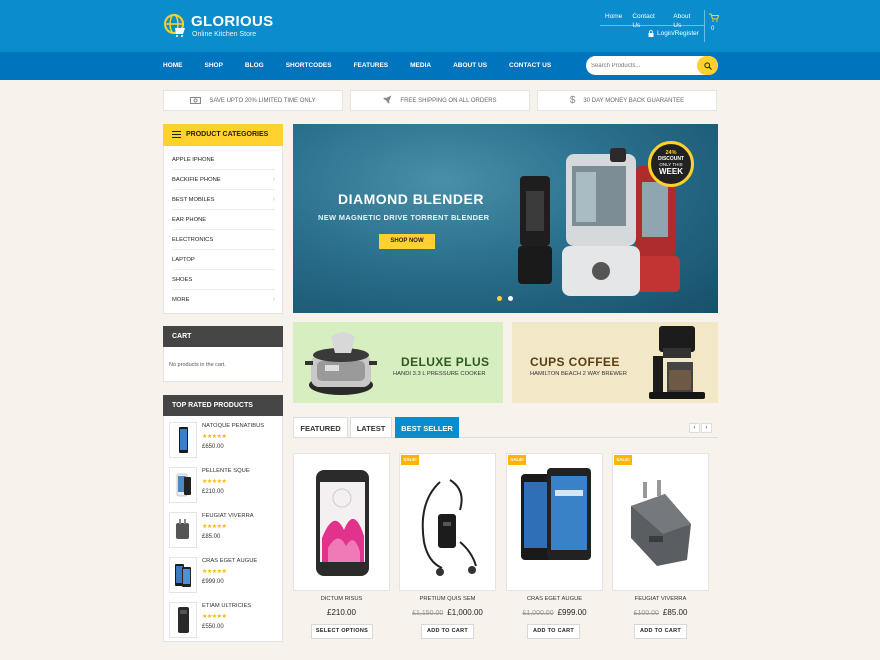 This screenshot has width=880, height=660. Describe the element at coordinates (254, 66) in the screenshot. I see `nav-blog: BLOG` at that location.